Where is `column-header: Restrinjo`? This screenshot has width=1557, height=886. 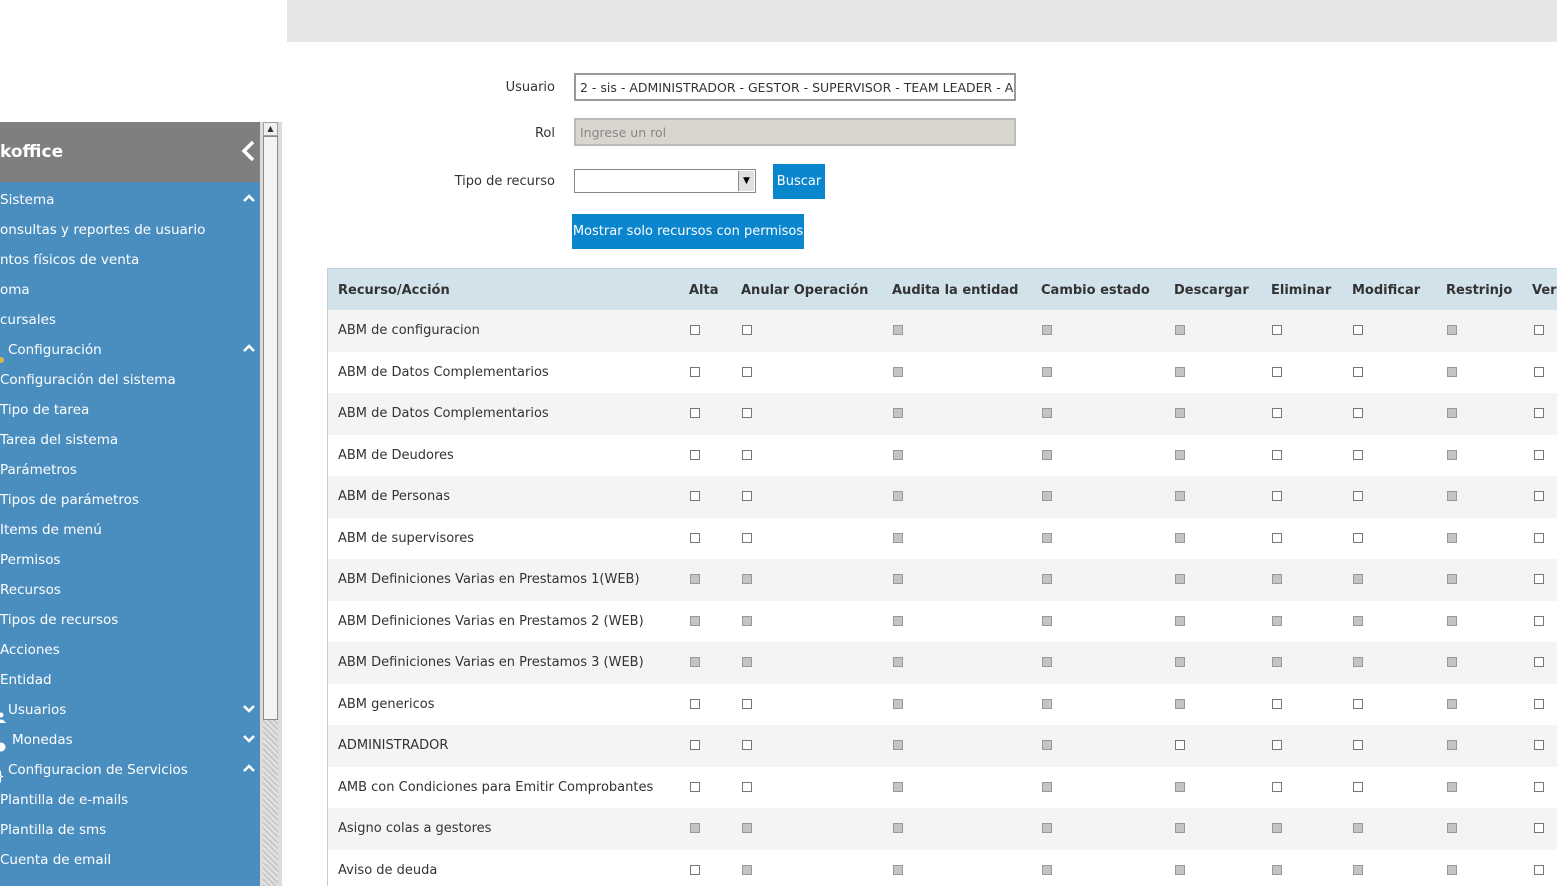
column-header: Restrinjo is located at coordinates (1479, 290).